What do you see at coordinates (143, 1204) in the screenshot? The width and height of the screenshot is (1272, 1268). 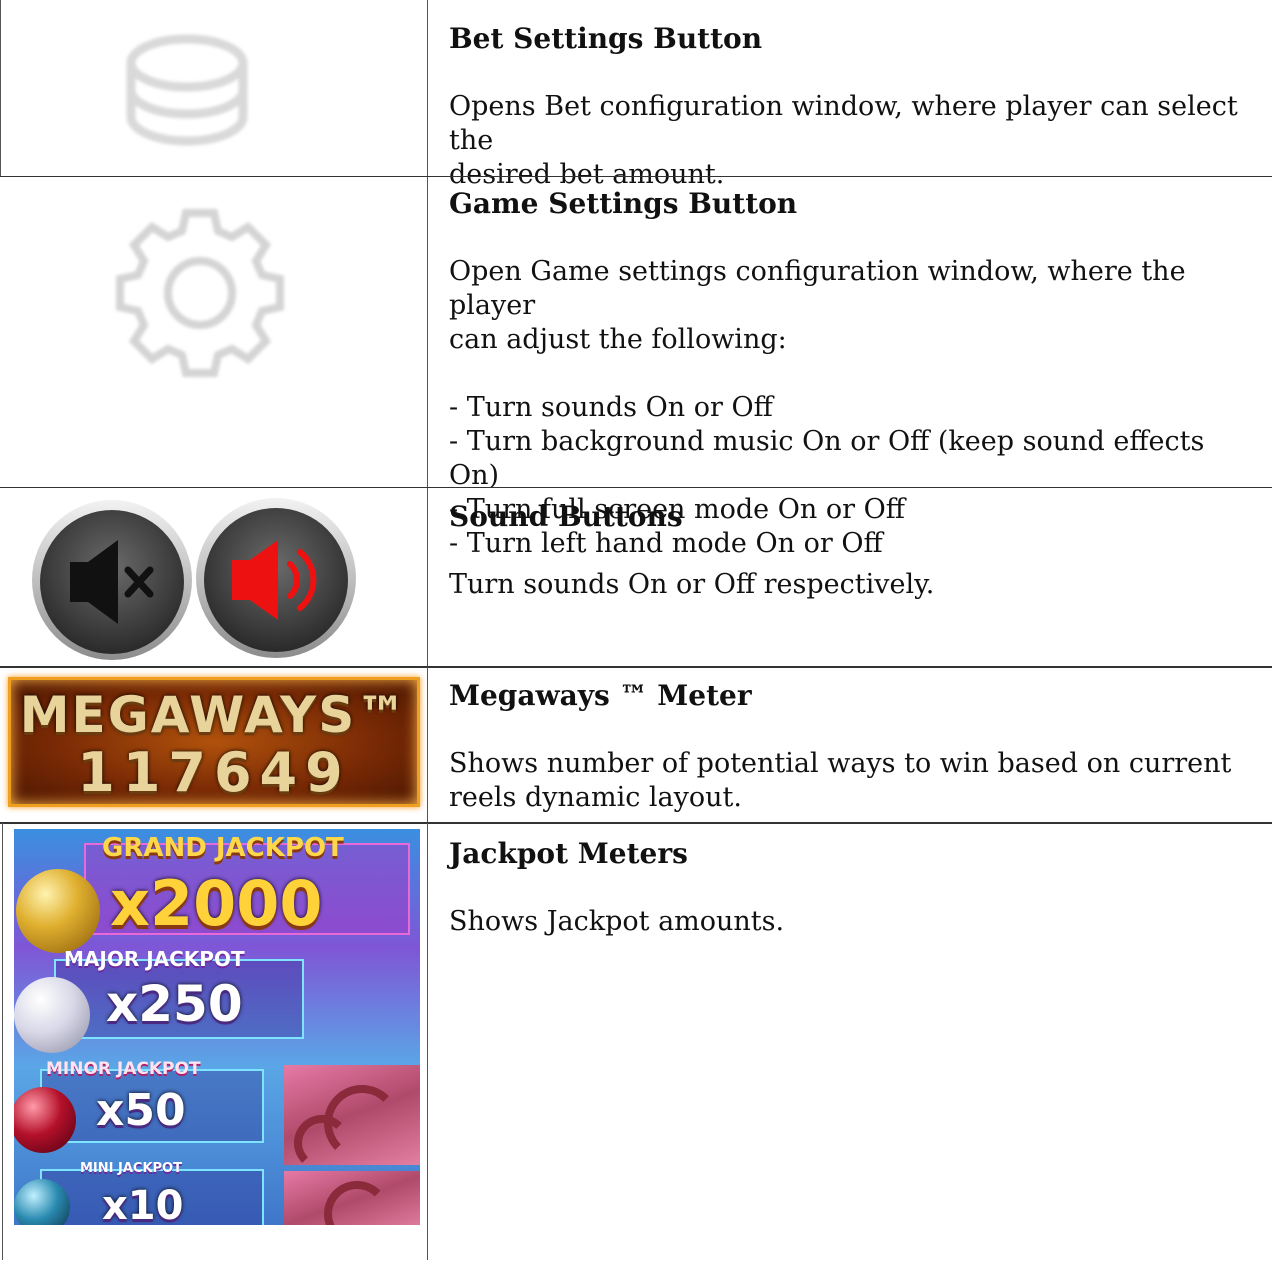 I see `mini-jackpot-value: x10` at bounding box center [143, 1204].